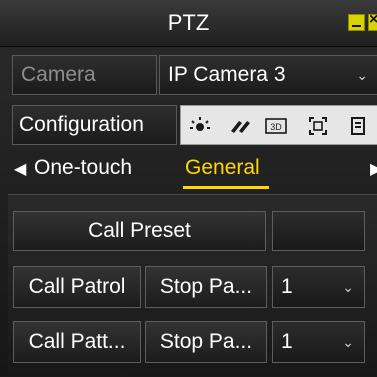 The width and height of the screenshot is (377, 377). Describe the element at coordinates (287, 341) in the screenshot. I see `pattern-select-value: 1` at that location.